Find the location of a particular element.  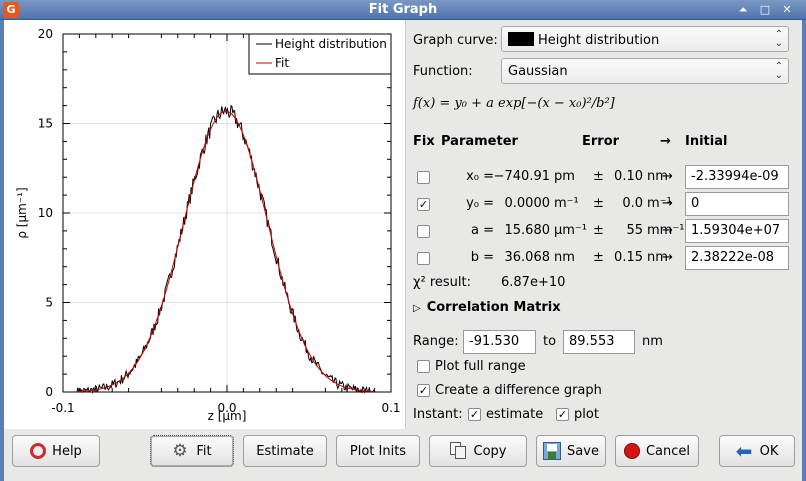

param-error: 0.15 is located at coordinates (628, 257).